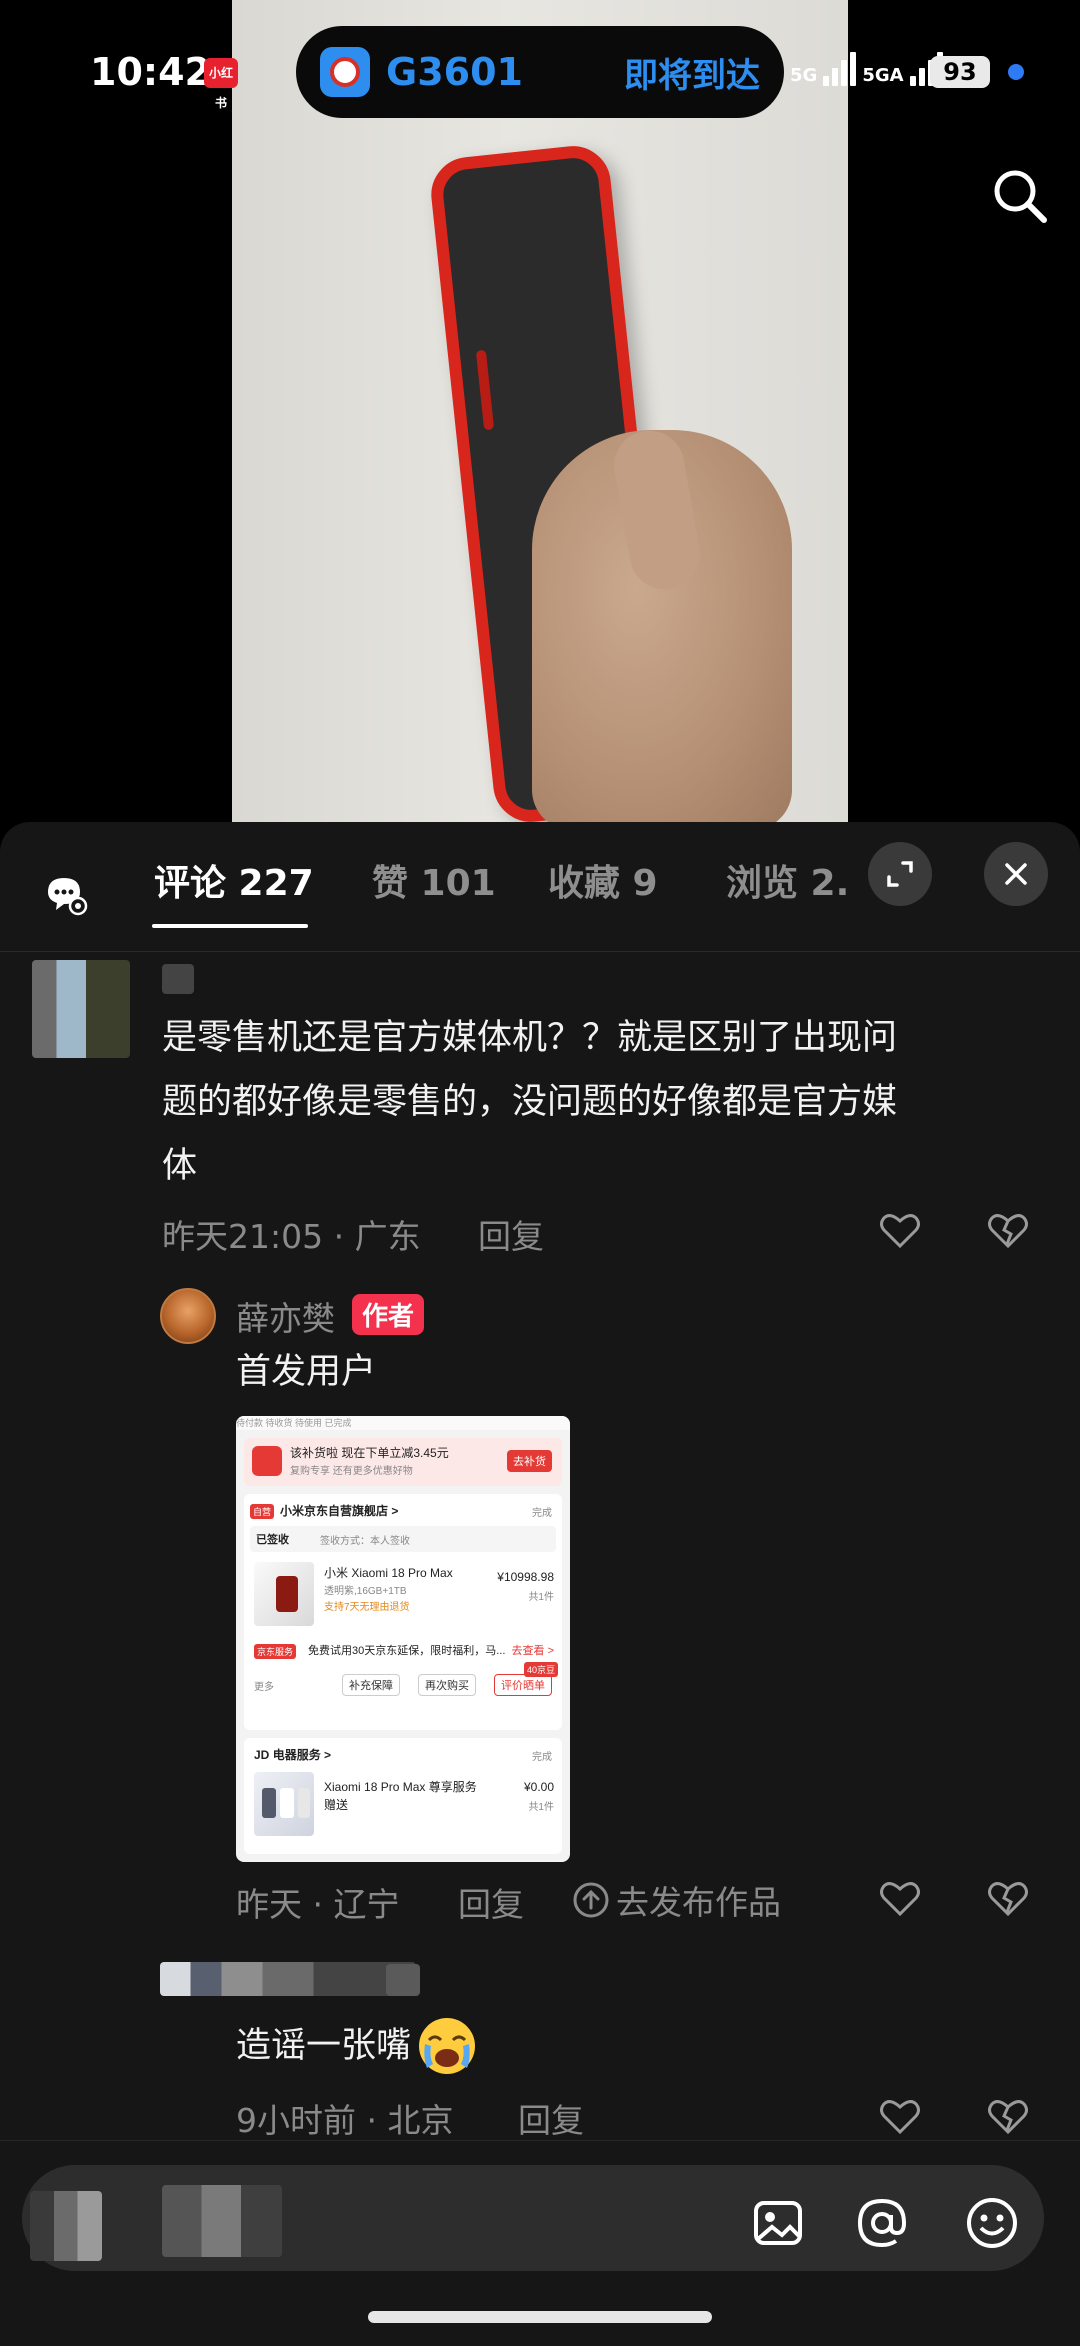  I want to click on shot-service-store: JD 电器服务 >, so click(293, 1755).